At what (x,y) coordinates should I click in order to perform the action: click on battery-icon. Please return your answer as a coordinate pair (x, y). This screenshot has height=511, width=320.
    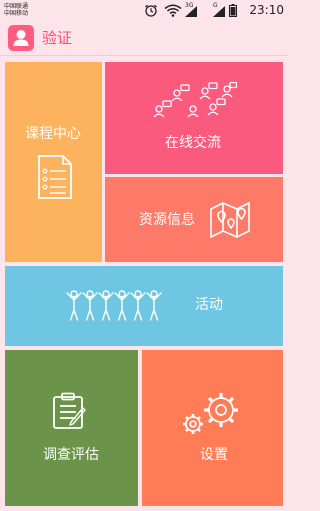
    Looking at the image, I should click on (233, 10).